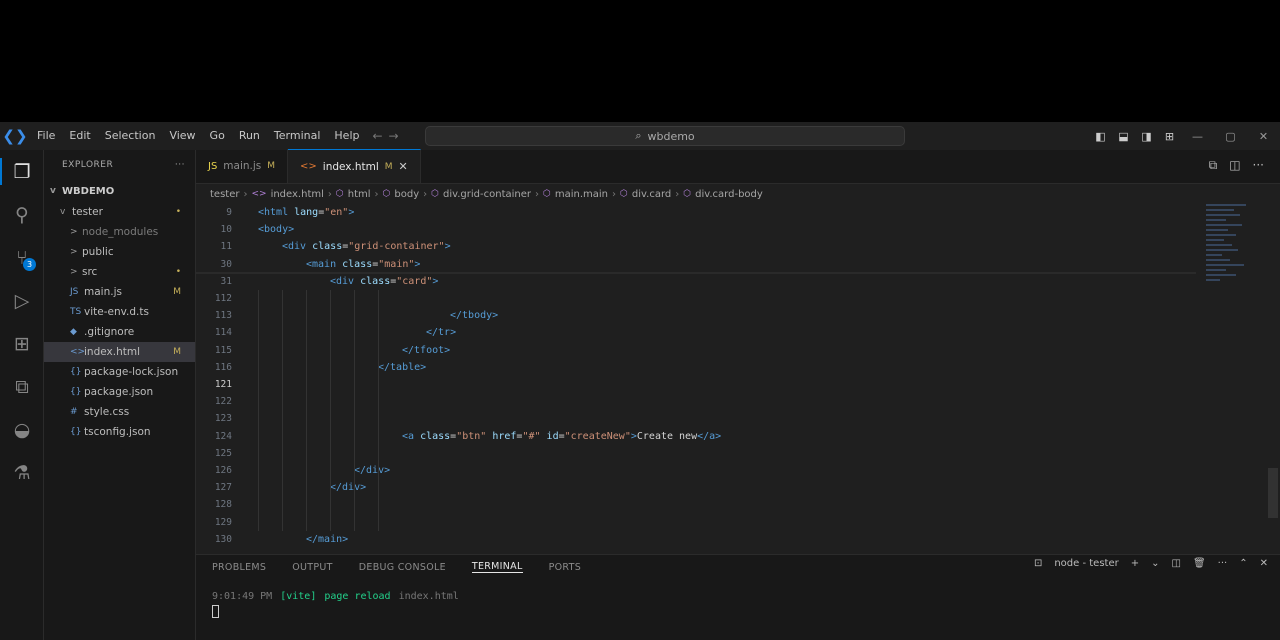 This screenshot has width=1280, height=640. What do you see at coordinates (116, 312) in the screenshot?
I see `tree-item-label: vite-env.d.ts` at bounding box center [116, 312].